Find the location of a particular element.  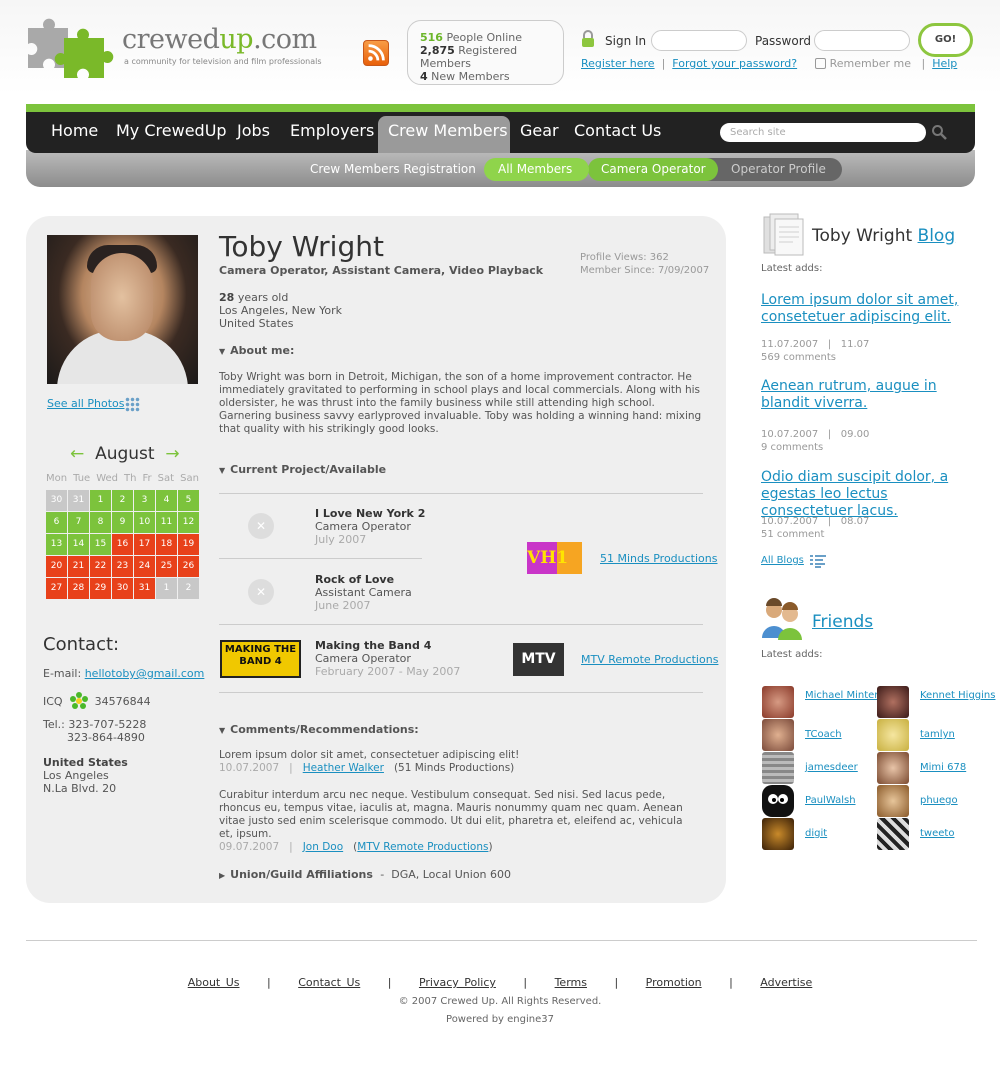

calendar-day: 27 is located at coordinates (56, 588).